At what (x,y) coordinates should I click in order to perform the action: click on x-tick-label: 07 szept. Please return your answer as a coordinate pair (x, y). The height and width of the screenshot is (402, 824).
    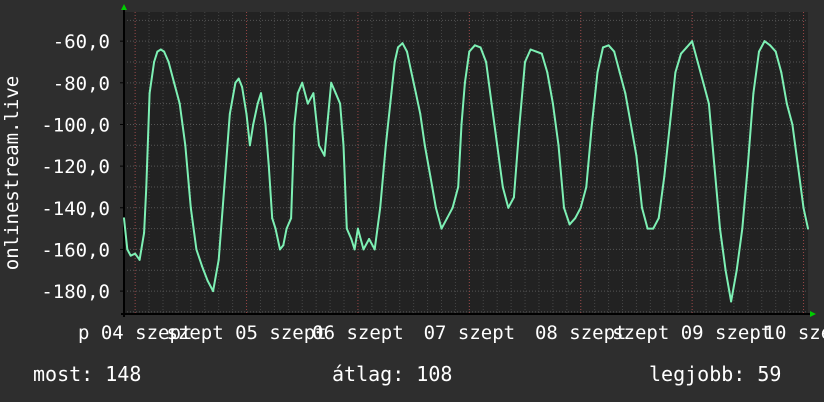
    Looking at the image, I should click on (470, 333).